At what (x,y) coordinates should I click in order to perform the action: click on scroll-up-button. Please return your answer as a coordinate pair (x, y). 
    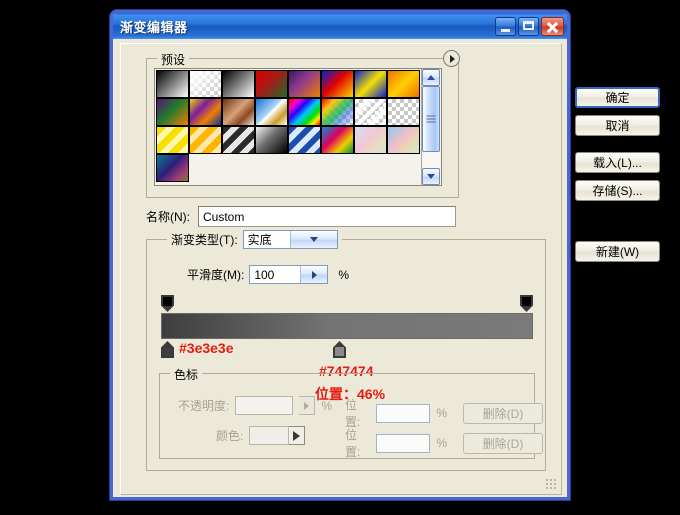
    Looking at the image, I should click on (431, 77).